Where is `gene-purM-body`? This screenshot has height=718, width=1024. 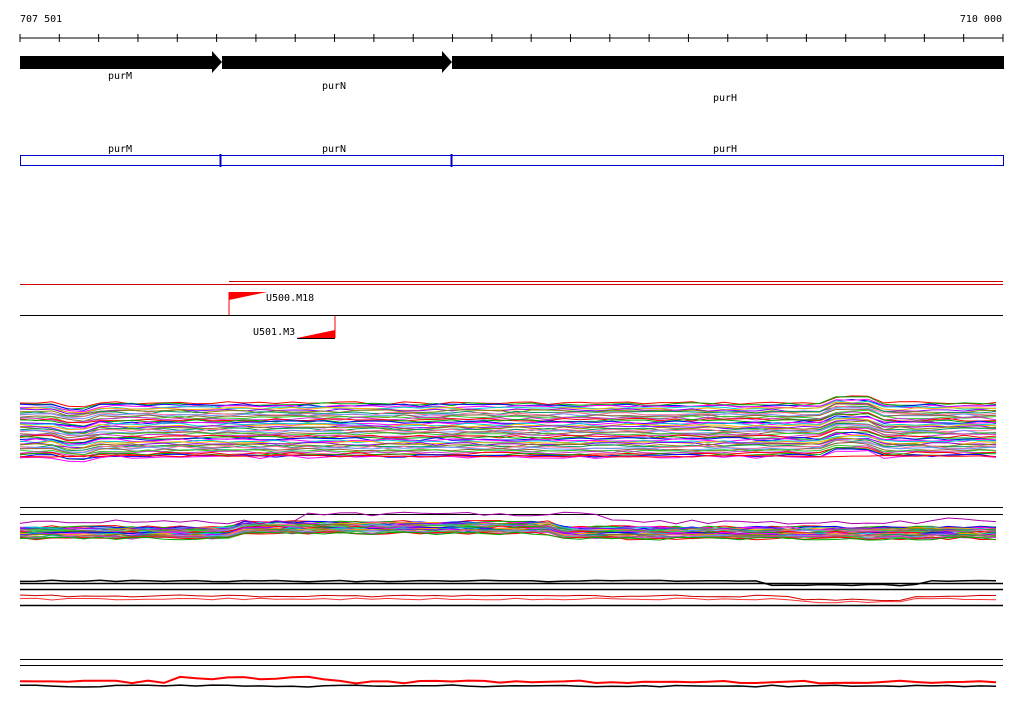
gene-purM-body is located at coordinates (116, 62).